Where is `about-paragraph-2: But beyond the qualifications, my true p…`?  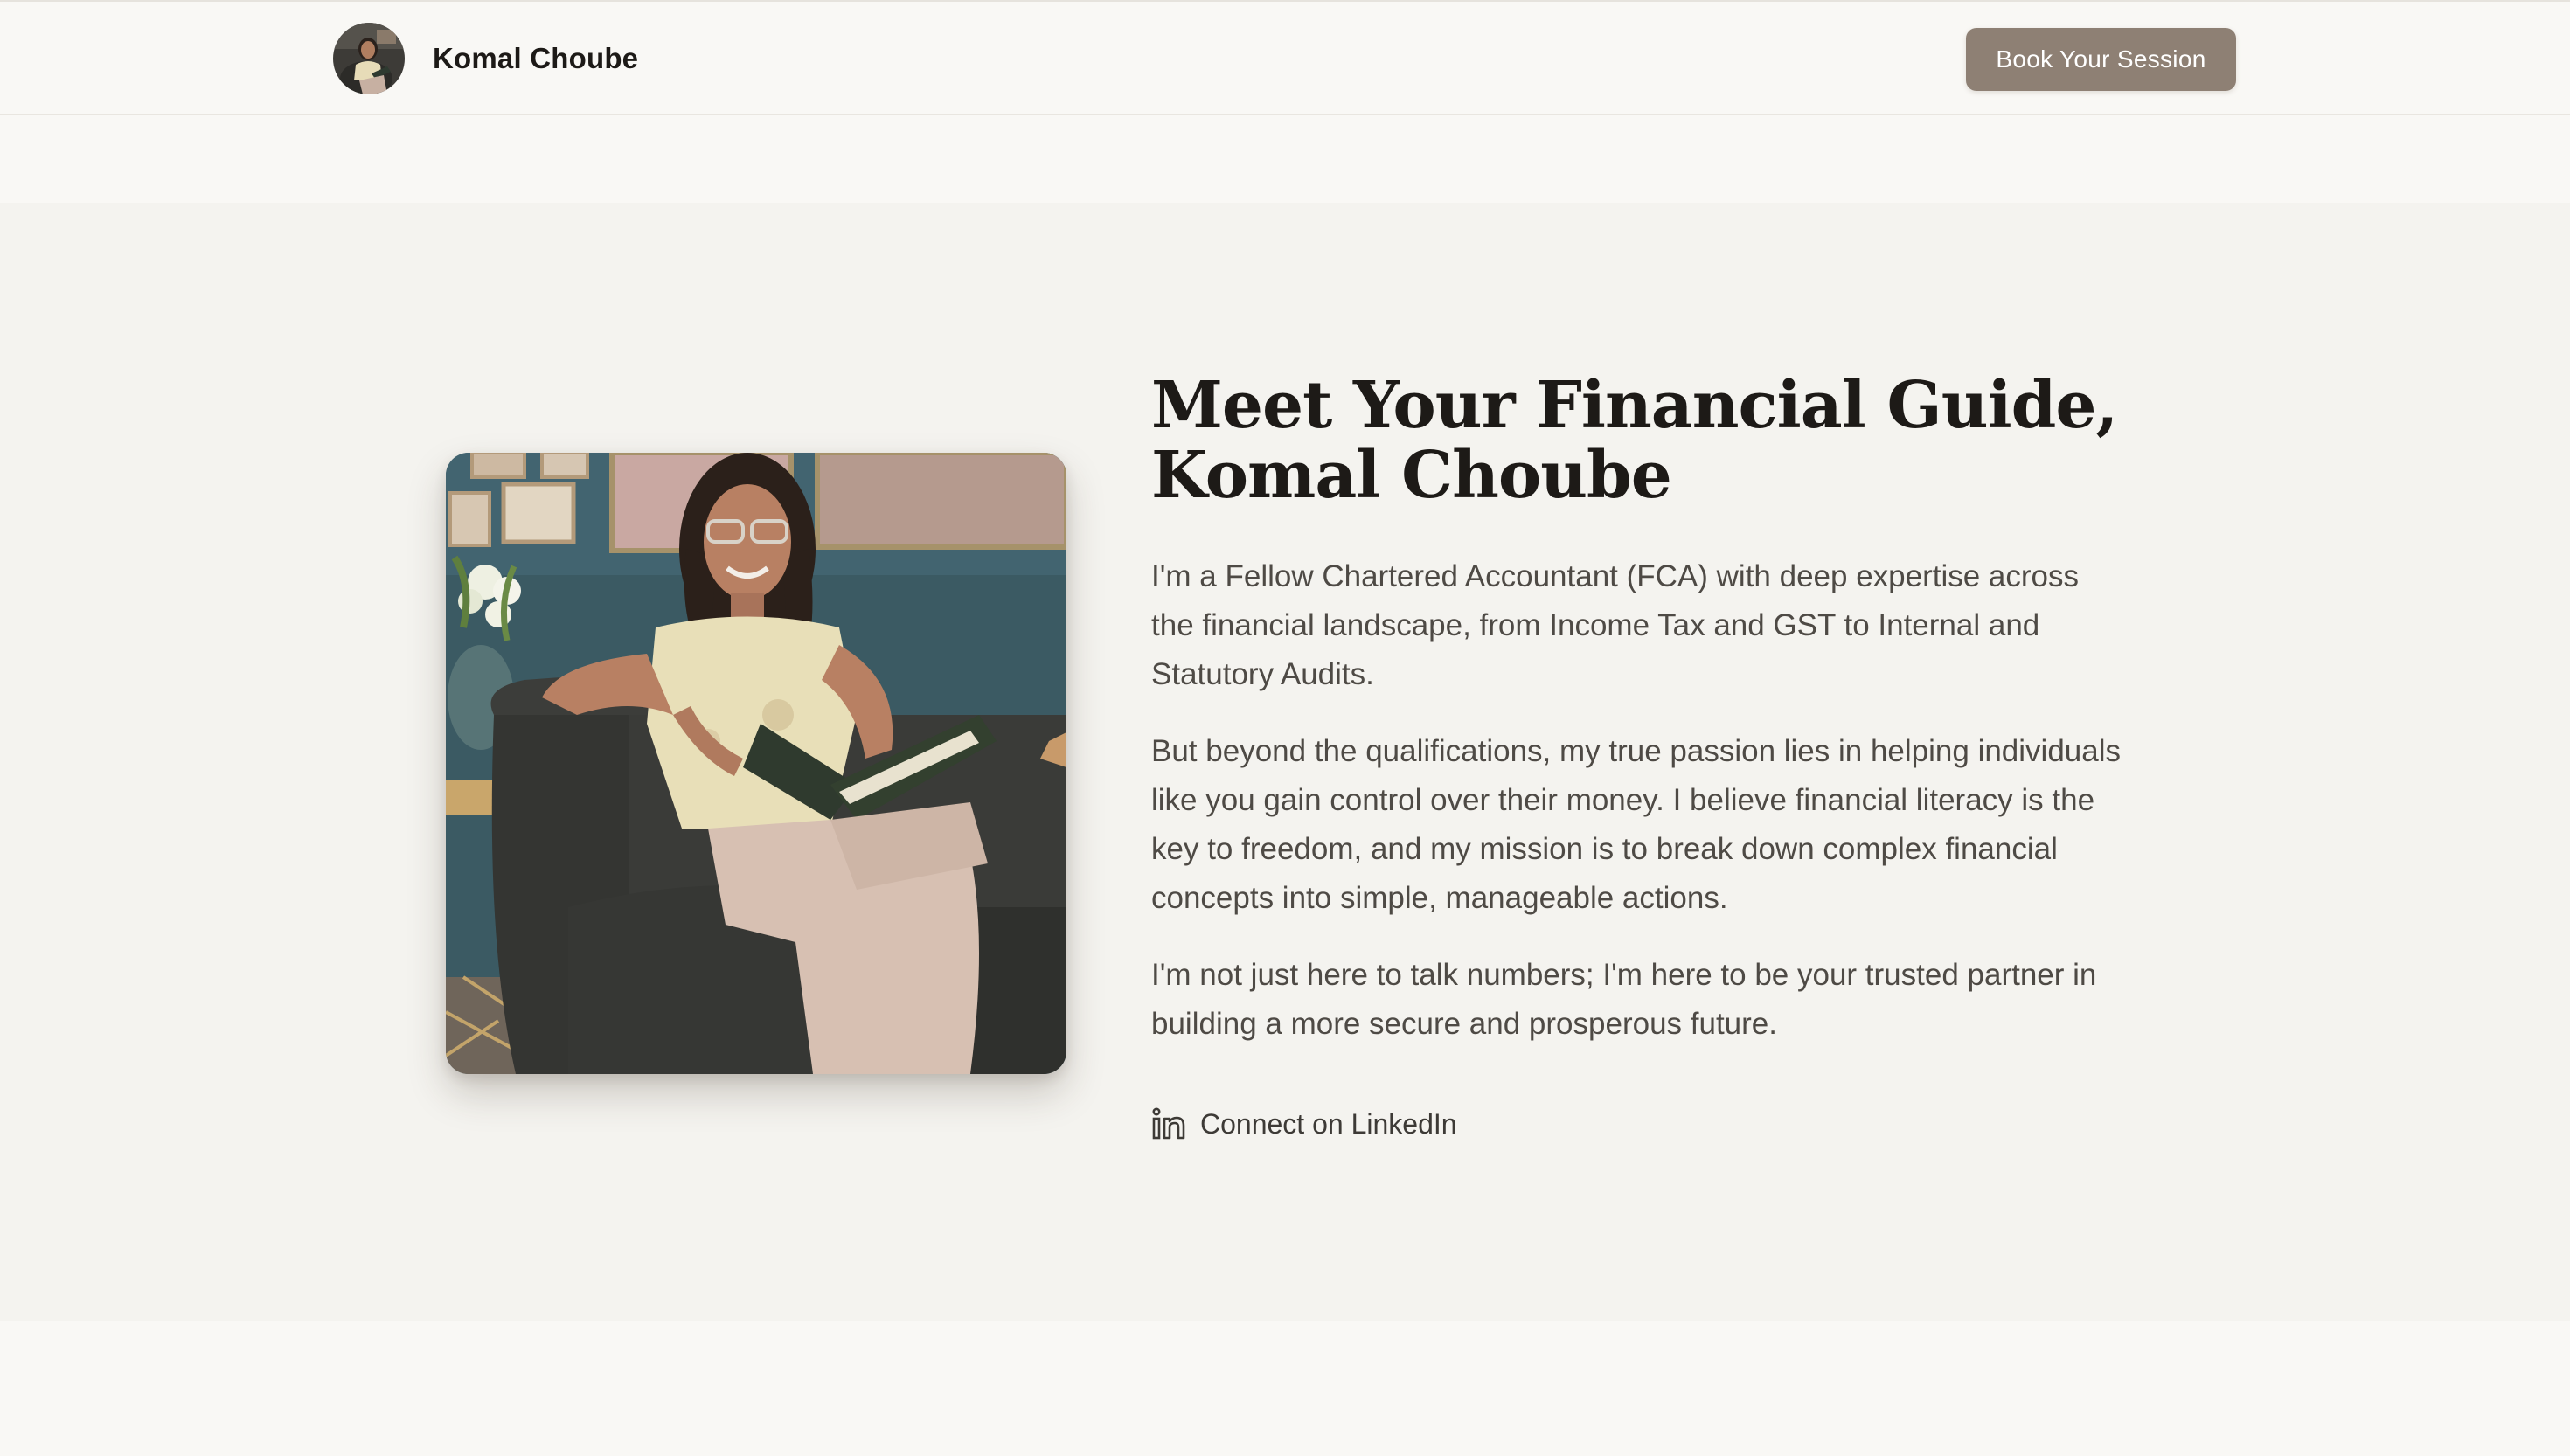
about-paragraph-2: But beyond the qualifications, my true p… is located at coordinates (1636, 824).